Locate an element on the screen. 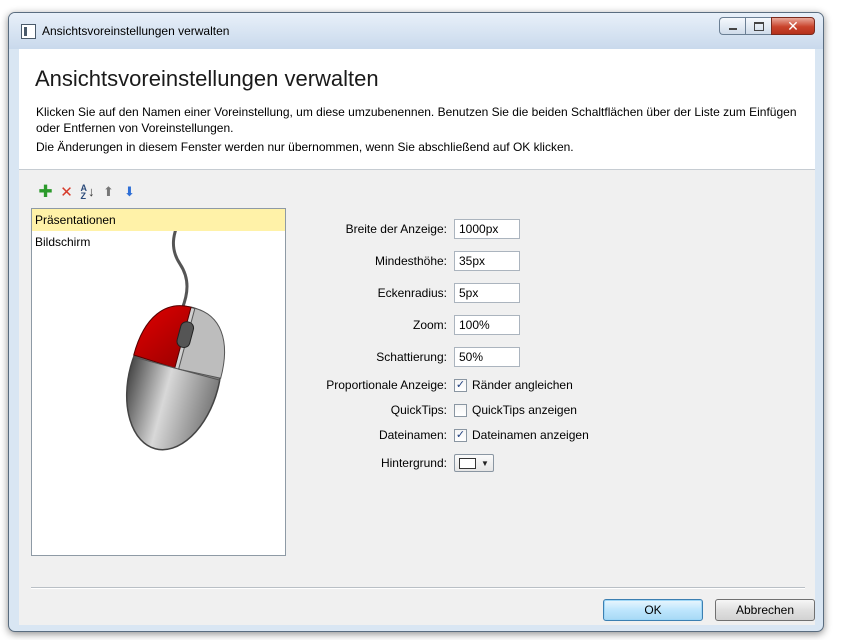 This screenshot has height=640, width=848. chevron-down-icon: ▼ is located at coordinates (485, 463).